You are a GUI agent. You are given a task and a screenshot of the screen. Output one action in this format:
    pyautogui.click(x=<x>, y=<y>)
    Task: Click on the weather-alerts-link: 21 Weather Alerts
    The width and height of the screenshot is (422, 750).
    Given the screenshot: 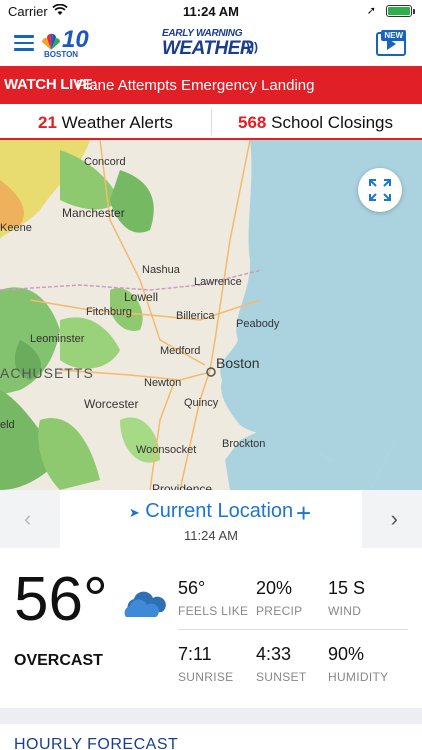 What is the action you would take?
    pyautogui.click(x=105, y=123)
    